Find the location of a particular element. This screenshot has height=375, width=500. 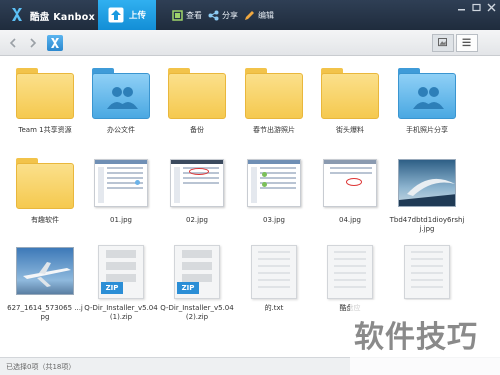

share-button: 分享 is located at coordinates (223, 15).